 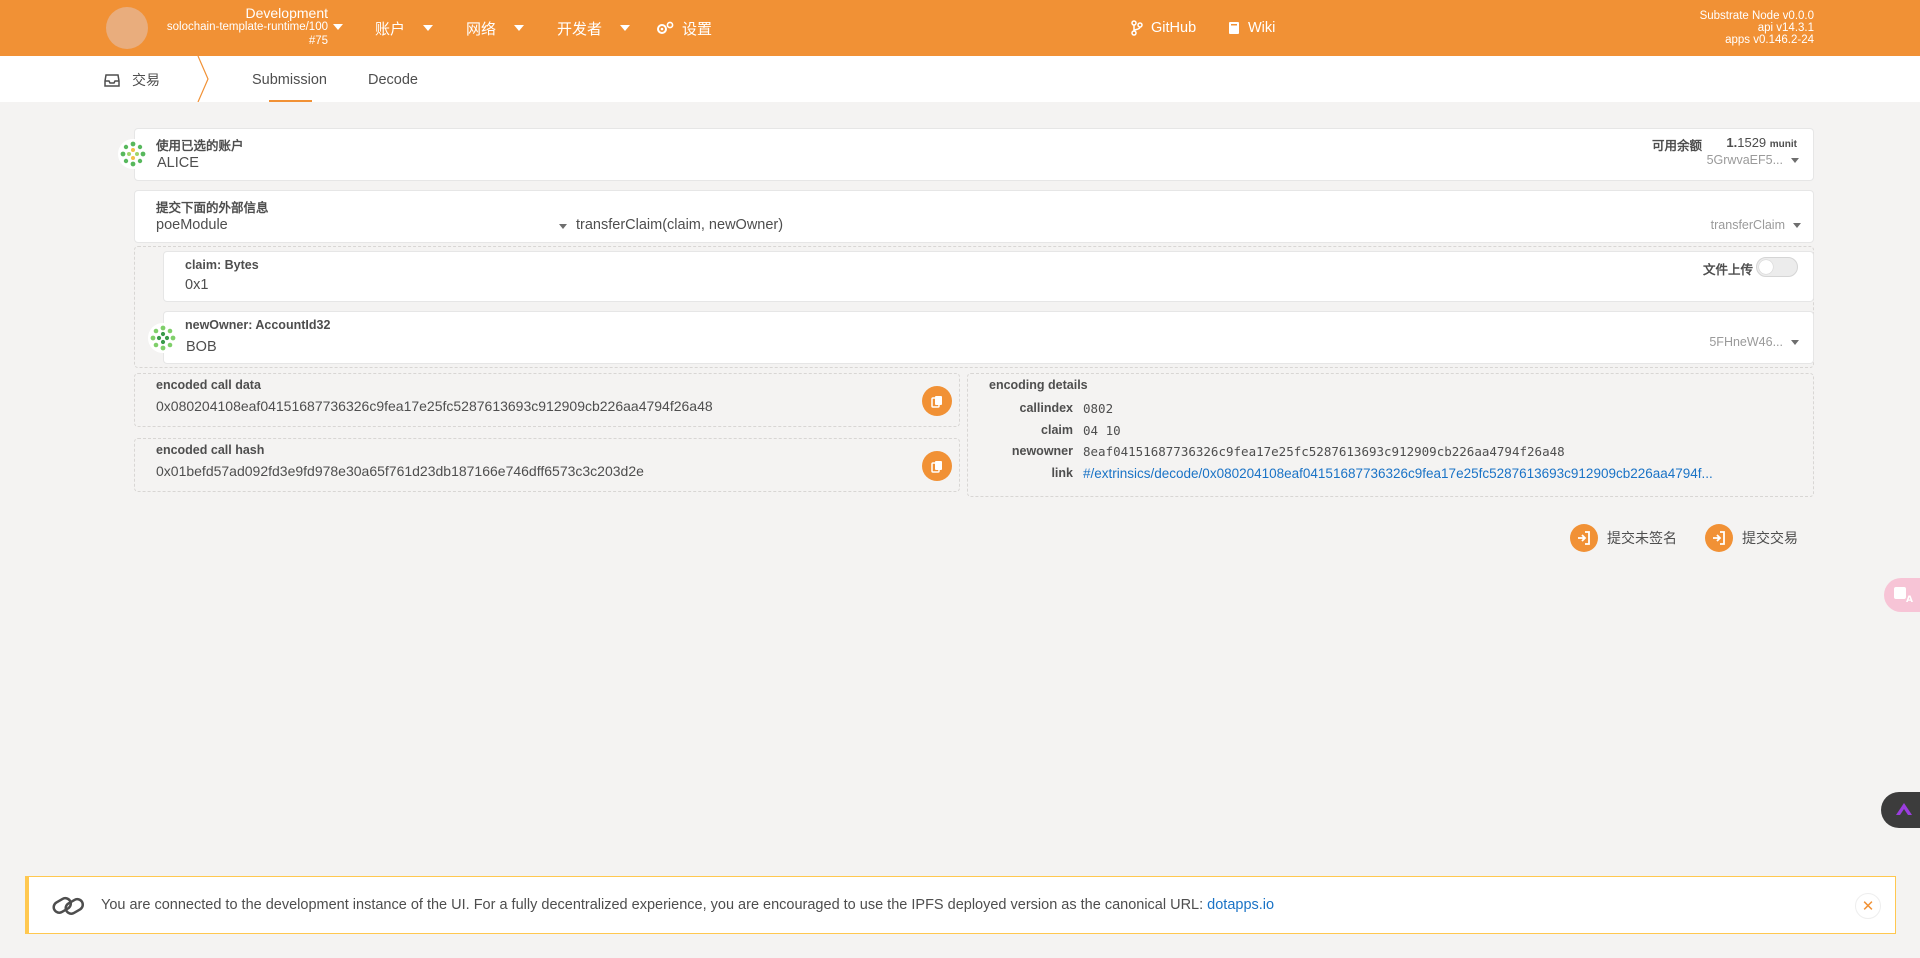 I want to click on copy-call-data-button, so click(x=937, y=401).